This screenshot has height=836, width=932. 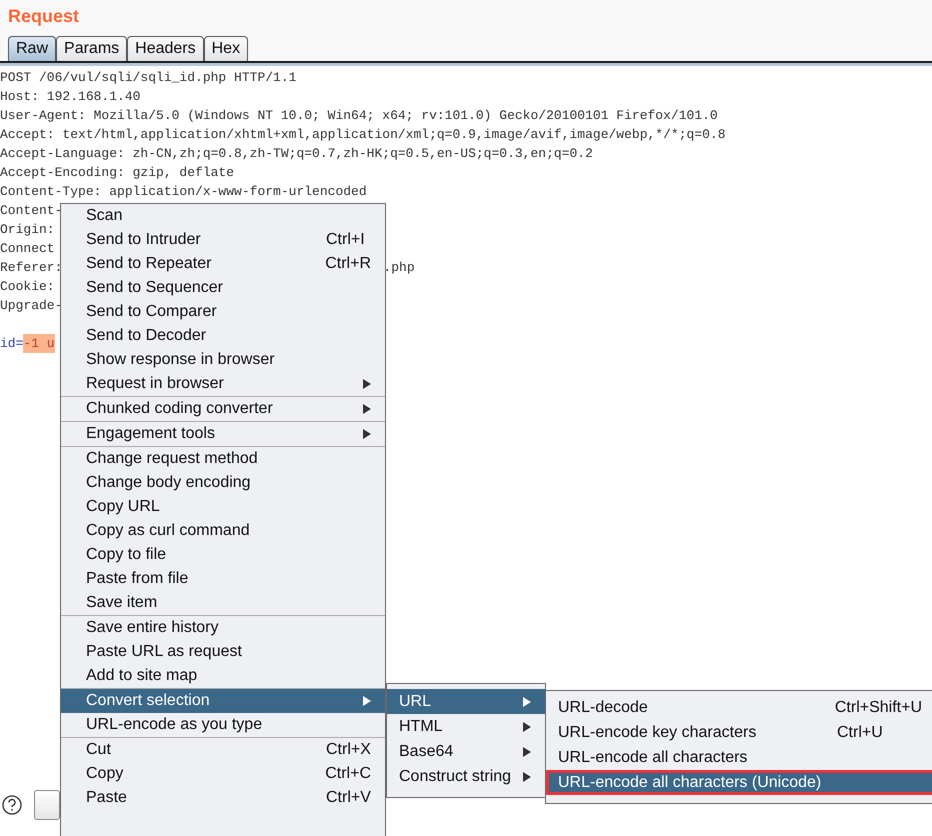 What do you see at coordinates (739, 782) in the screenshot?
I see `menu-item: URL-encode all characters (Unicode)` at bounding box center [739, 782].